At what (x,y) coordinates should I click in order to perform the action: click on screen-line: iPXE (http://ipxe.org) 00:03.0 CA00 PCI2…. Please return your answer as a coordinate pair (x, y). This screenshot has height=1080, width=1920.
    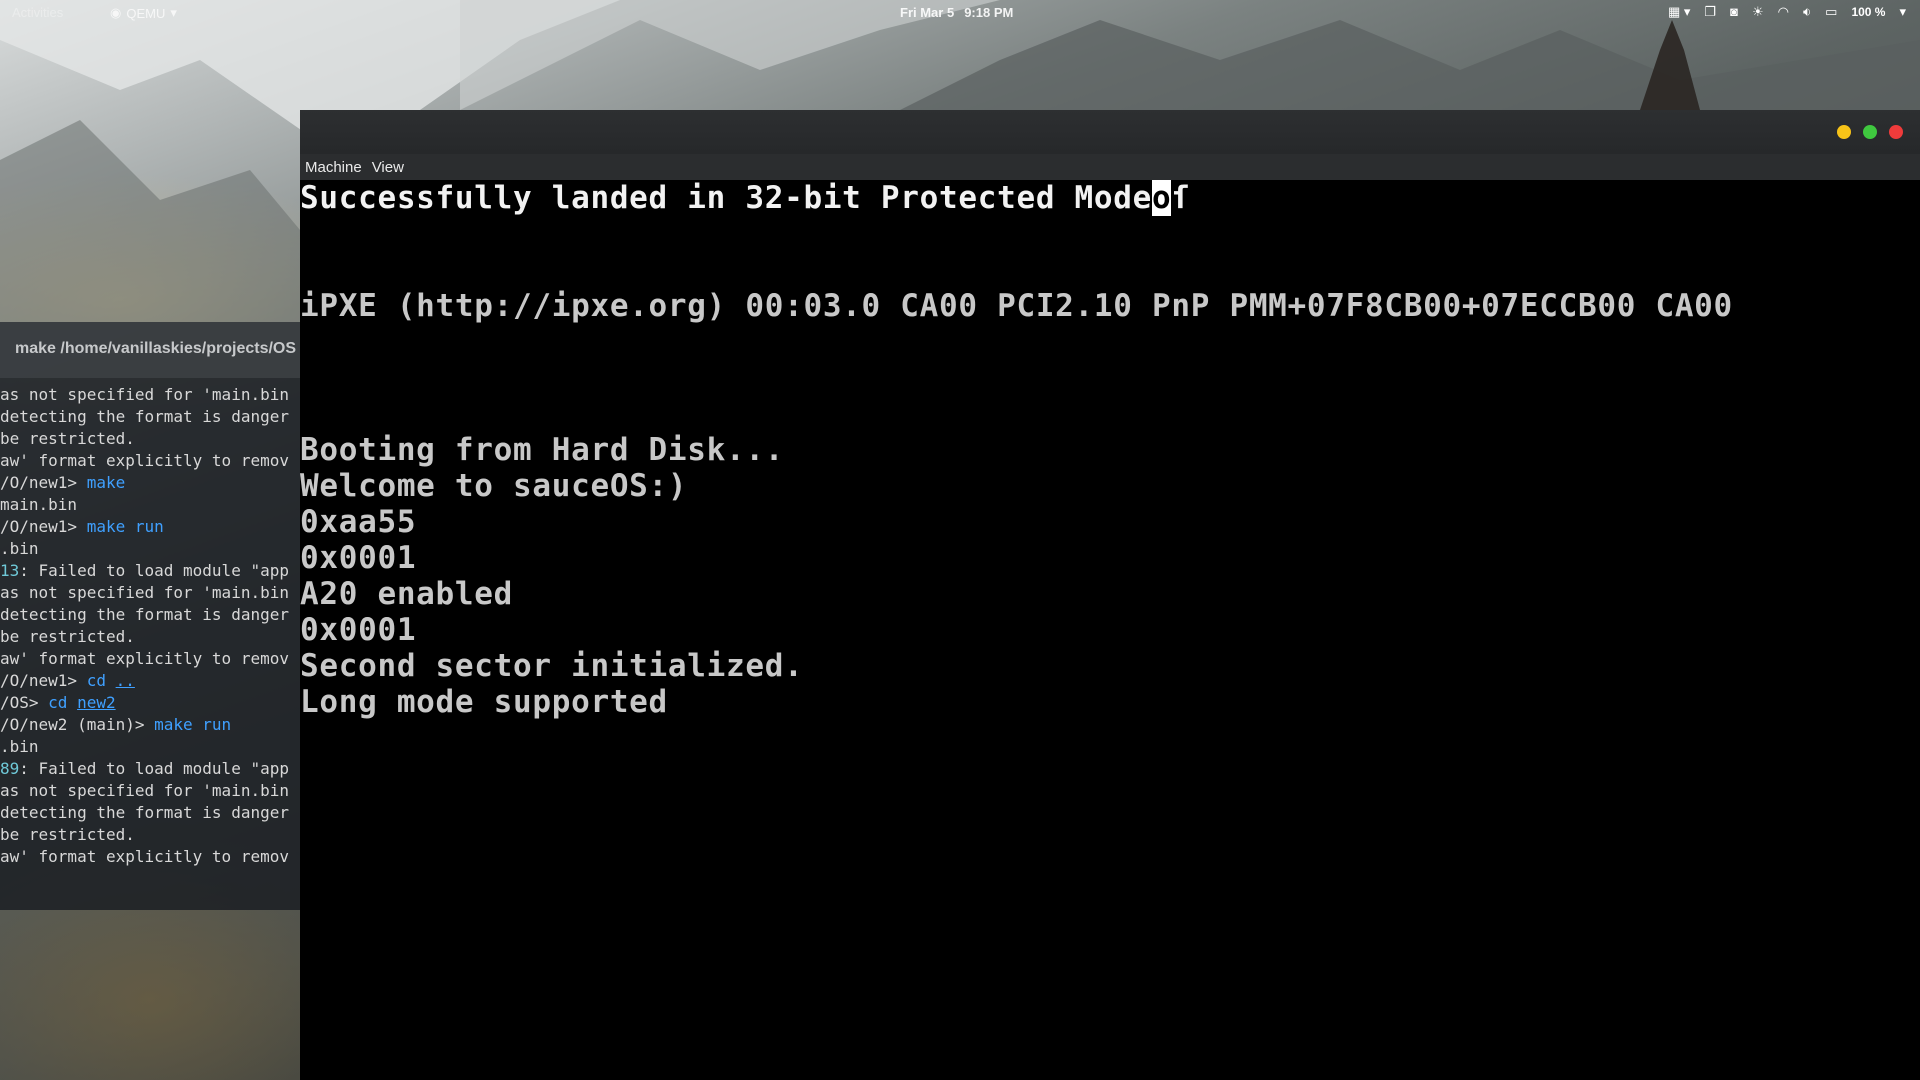
    Looking at the image, I should click on (1016, 306).